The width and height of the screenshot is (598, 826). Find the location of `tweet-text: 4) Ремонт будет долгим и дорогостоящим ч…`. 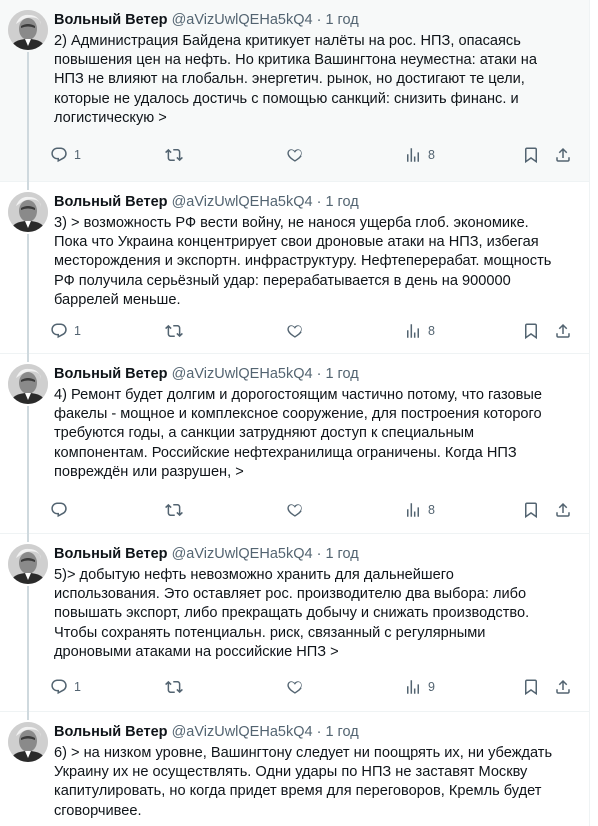

tweet-text: 4) Ремонт будет долгим и дорогостоящим ч… is located at coordinates (298, 433).